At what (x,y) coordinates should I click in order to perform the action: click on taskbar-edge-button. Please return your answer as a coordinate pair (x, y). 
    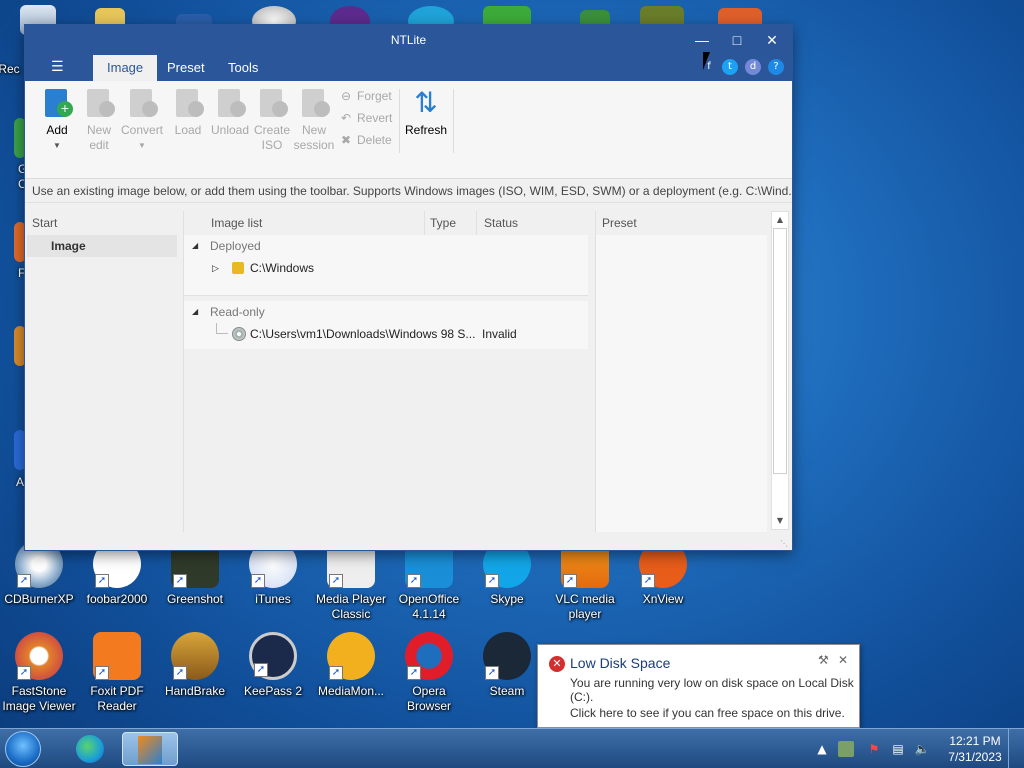
    Looking at the image, I should click on (90, 749).